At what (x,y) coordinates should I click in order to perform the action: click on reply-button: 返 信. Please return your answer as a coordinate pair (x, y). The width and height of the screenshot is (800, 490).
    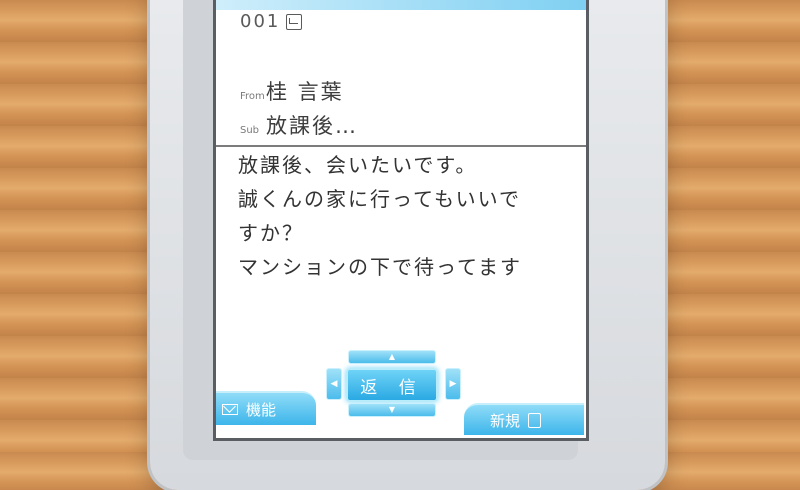
    Looking at the image, I should click on (392, 385).